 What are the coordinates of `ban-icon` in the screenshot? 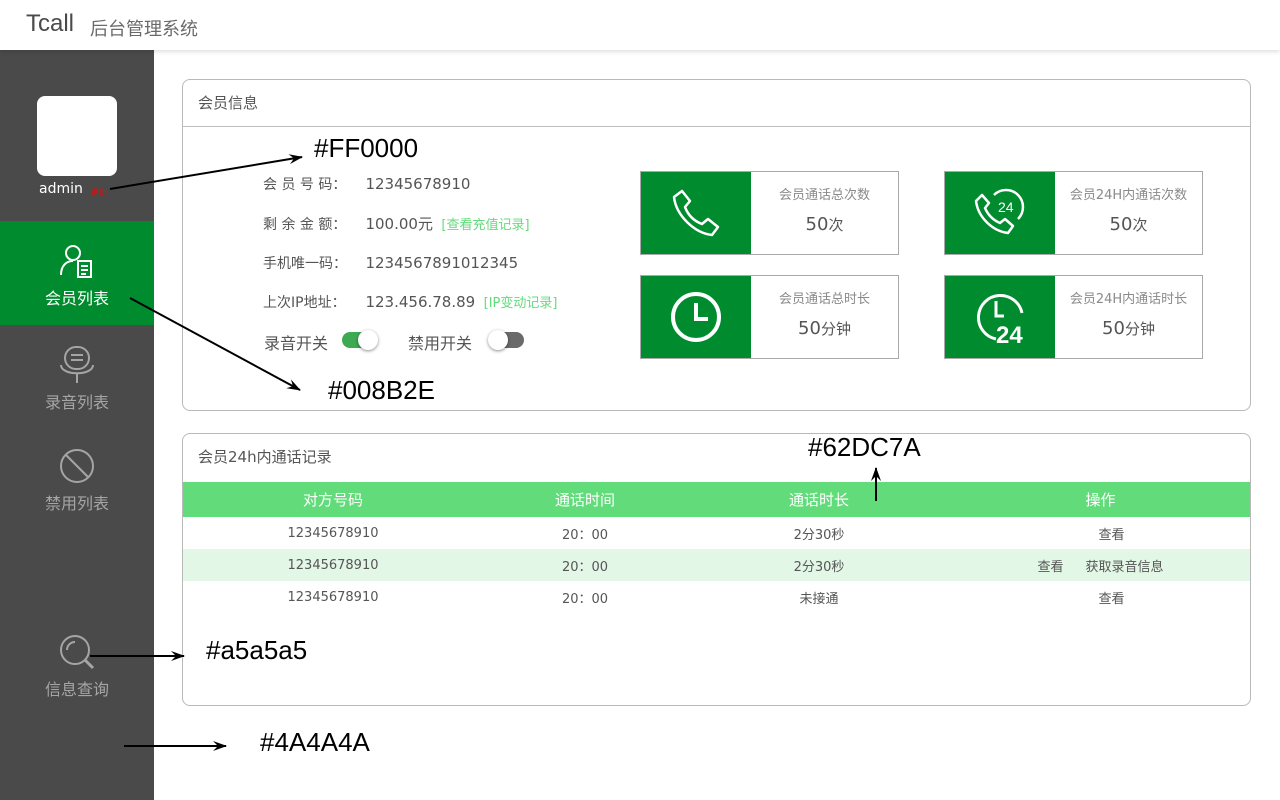 It's located at (77, 466).